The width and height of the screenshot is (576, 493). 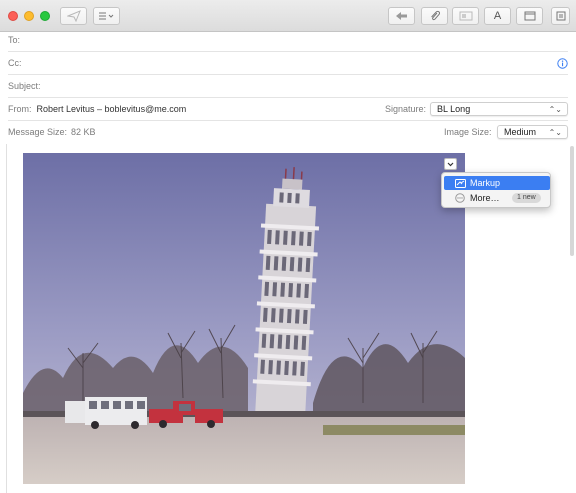 What do you see at coordinates (520, 132) in the screenshot?
I see `image-size-value: Medium` at bounding box center [520, 132].